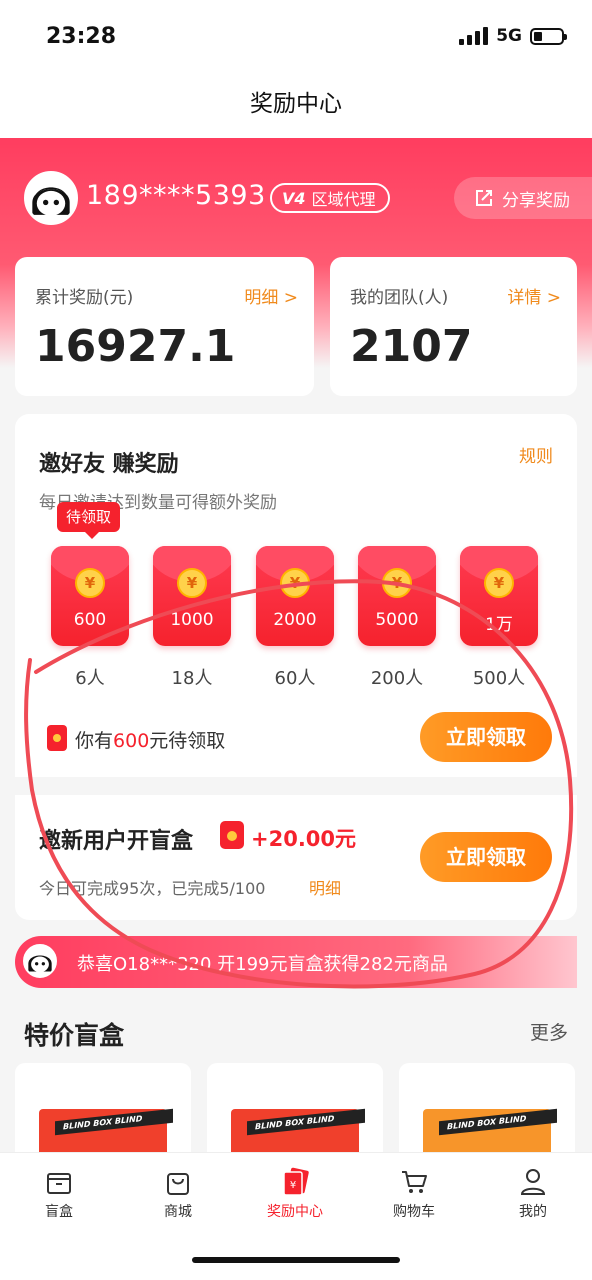 The image size is (592, 1280). I want to click on page-title: 奖励中心, so click(296, 104).